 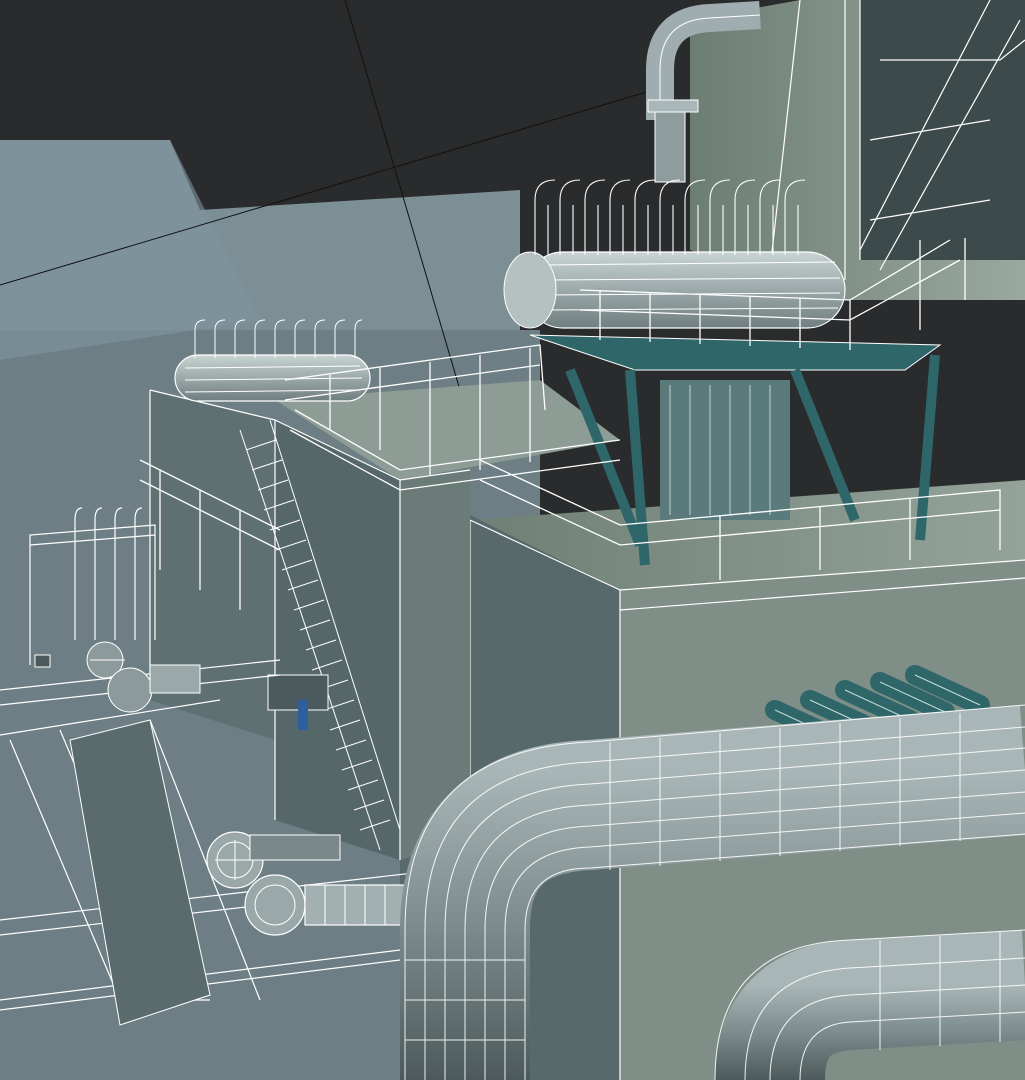 I want to click on blue-marker, so click(x=303, y=715).